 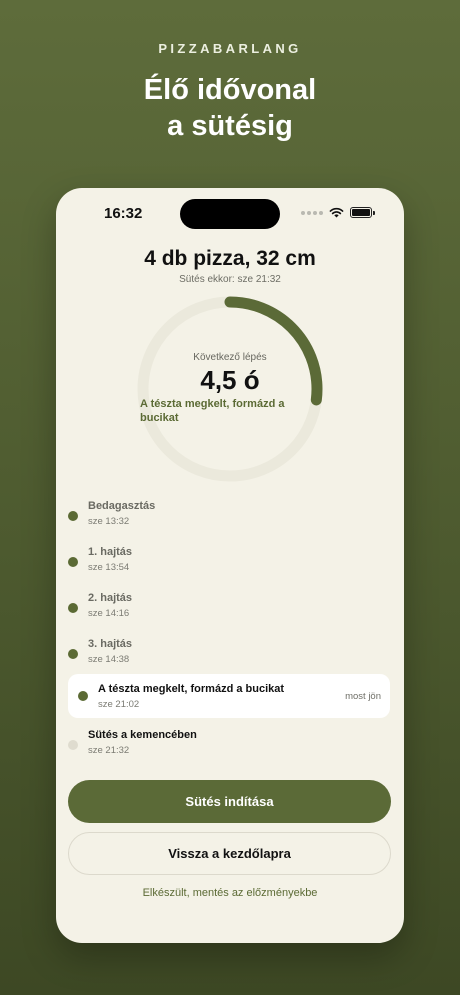 What do you see at coordinates (230, 357) in the screenshot?
I see `next-step-label: Következő lépés` at bounding box center [230, 357].